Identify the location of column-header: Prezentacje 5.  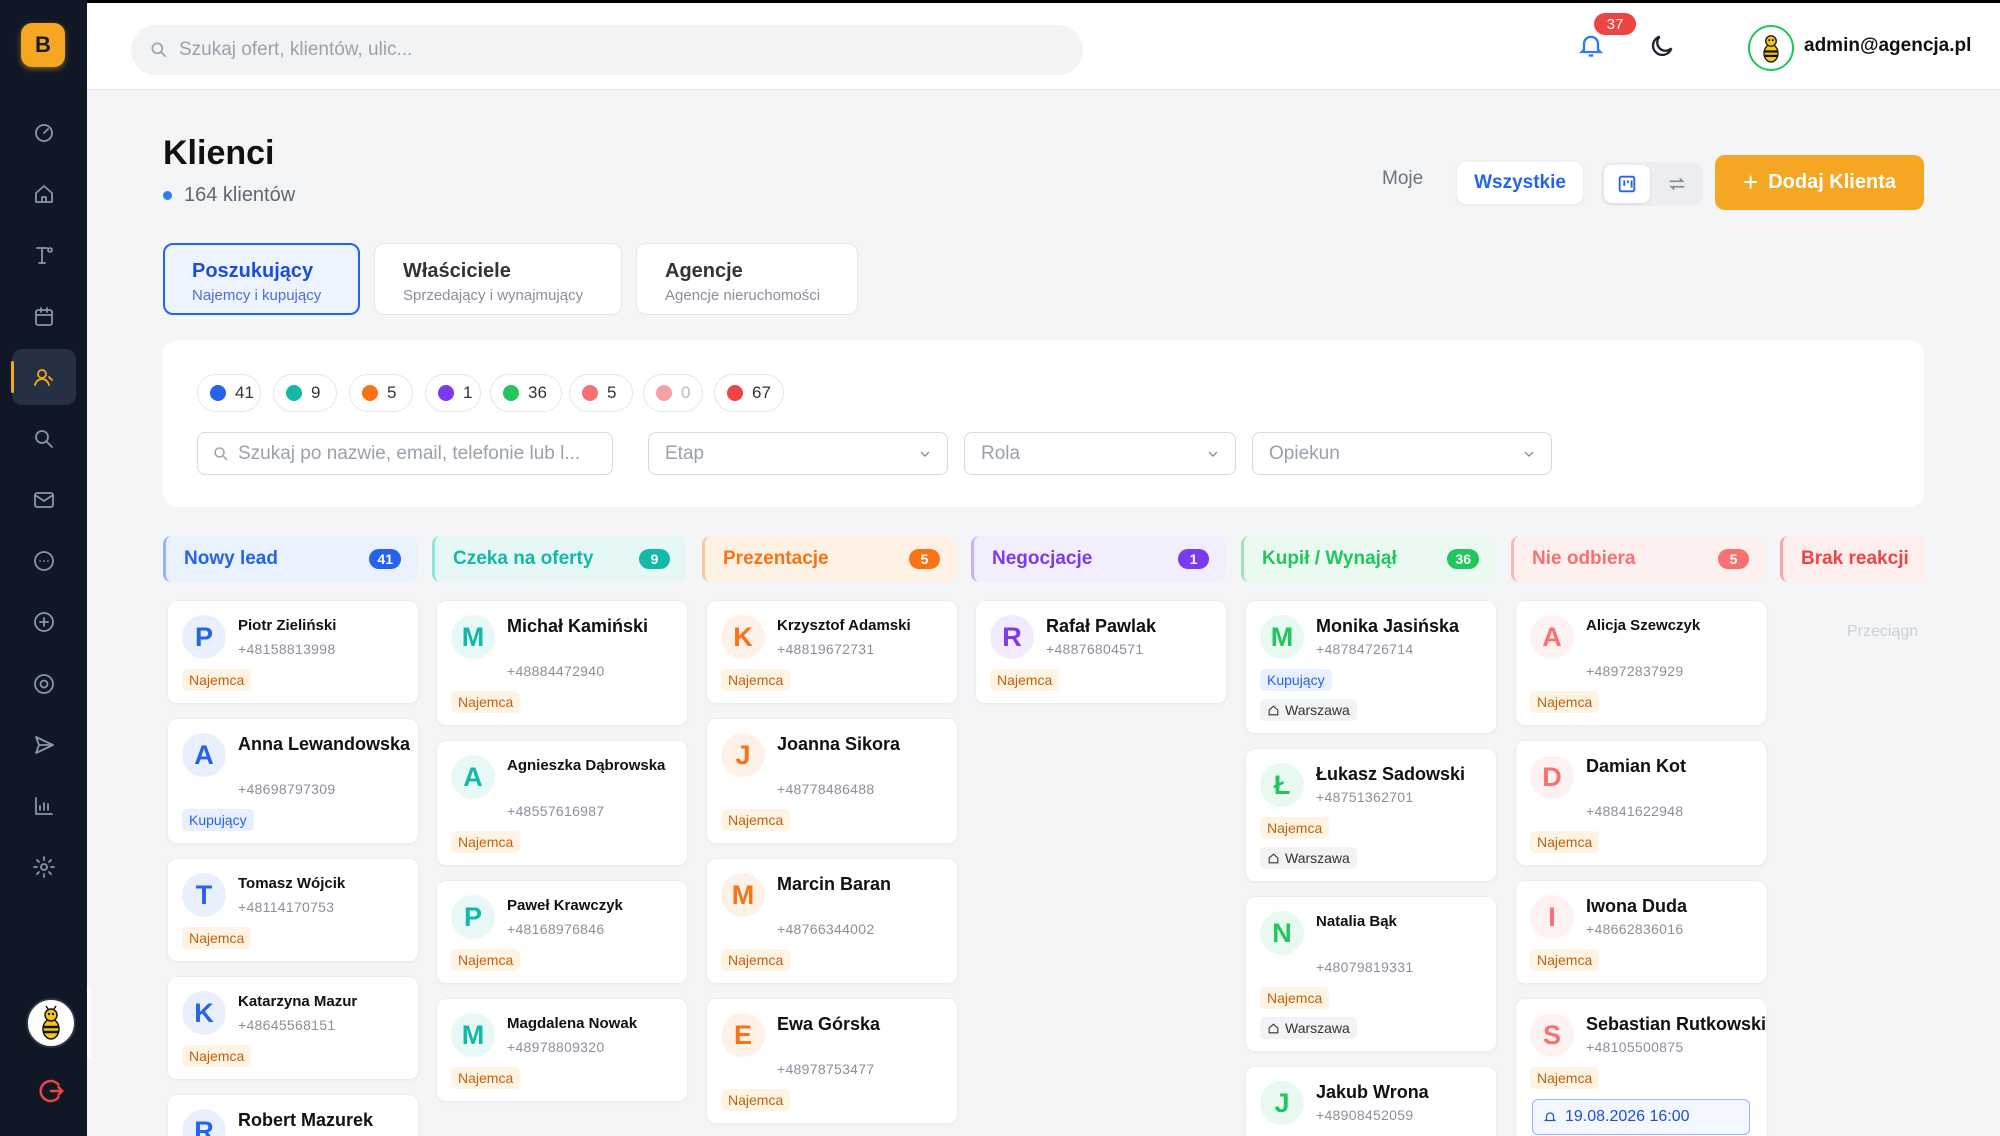
(829, 559).